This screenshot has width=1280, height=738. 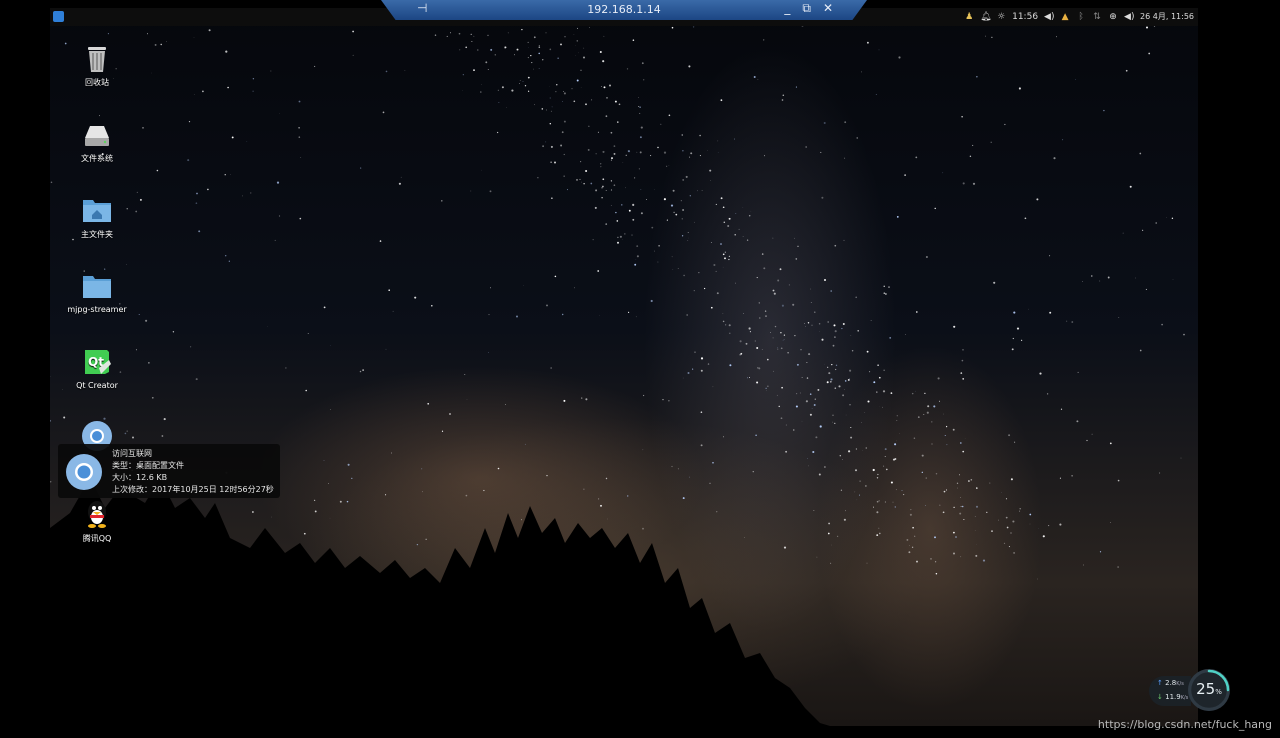 I want to click on folder-icon, so click(x=97, y=287).